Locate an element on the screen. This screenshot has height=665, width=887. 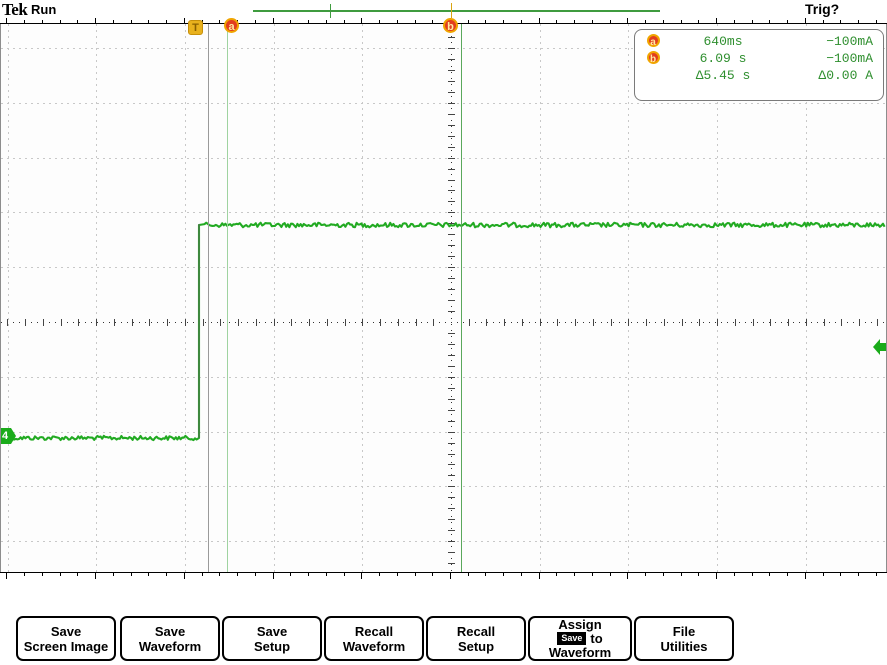
cursor-a-readout-icon: a is located at coordinates (653, 41).